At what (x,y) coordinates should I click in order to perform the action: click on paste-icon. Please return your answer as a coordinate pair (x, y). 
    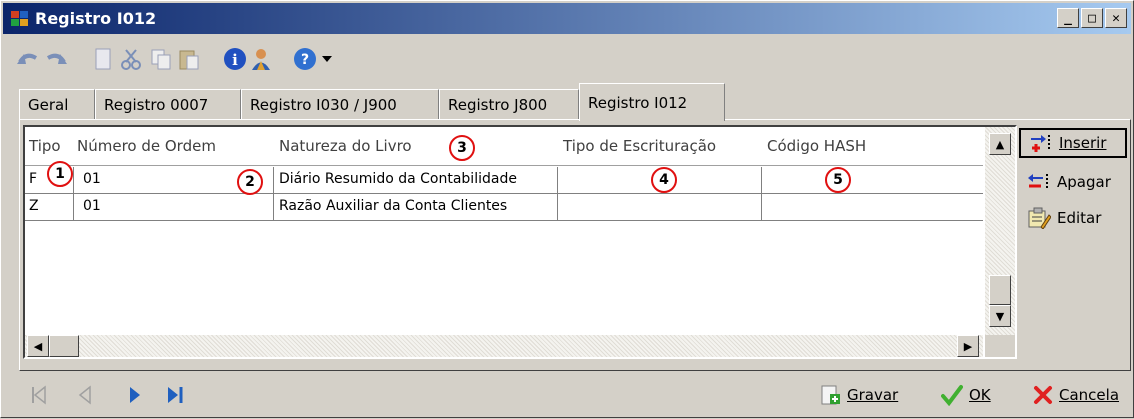
    Looking at the image, I should click on (189, 59).